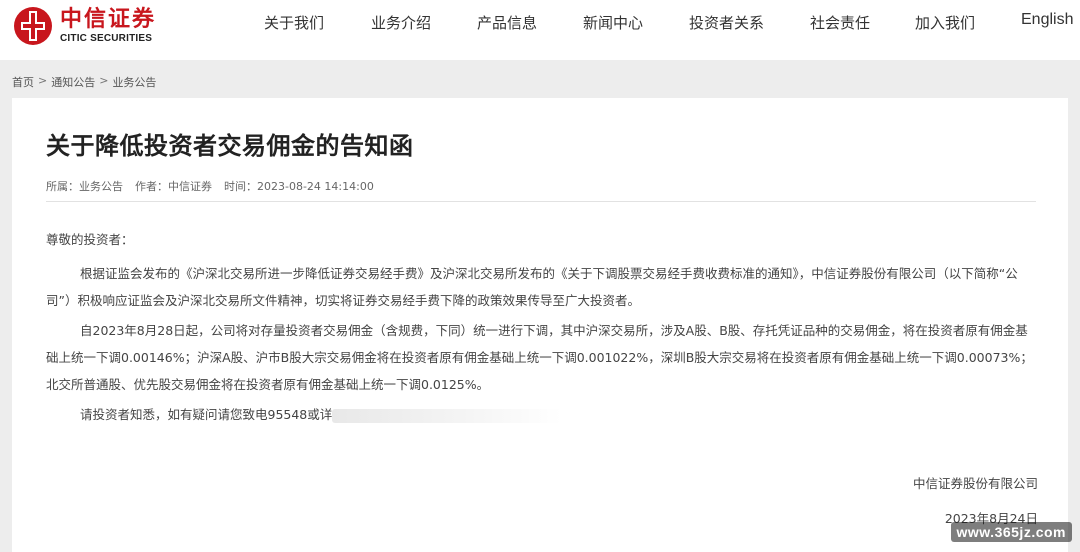 The height and width of the screenshot is (552, 1080). I want to click on article-category: 所属：业务公告, so click(84, 186).